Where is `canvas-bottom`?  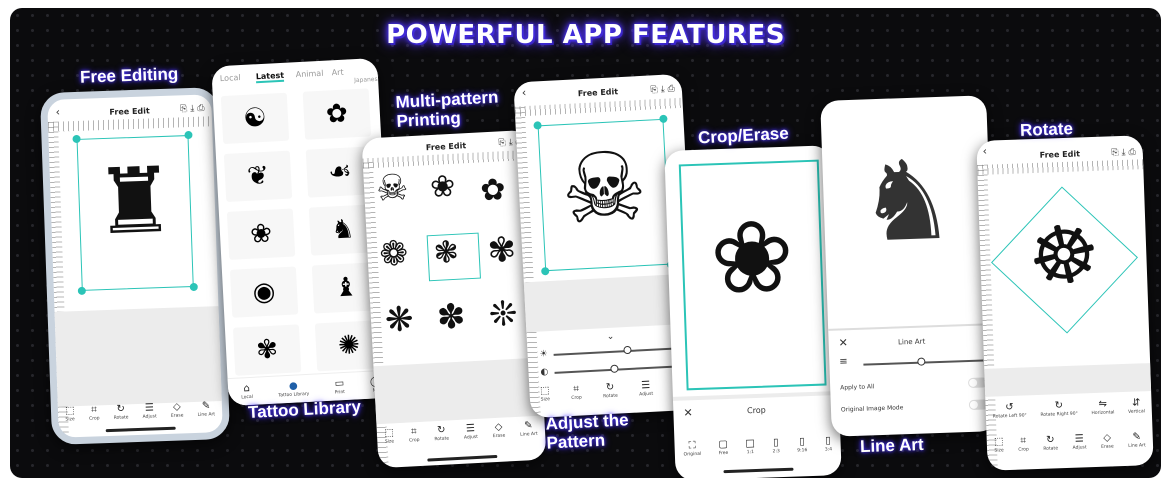 canvas-bottom is located at coordinates (138, 356).